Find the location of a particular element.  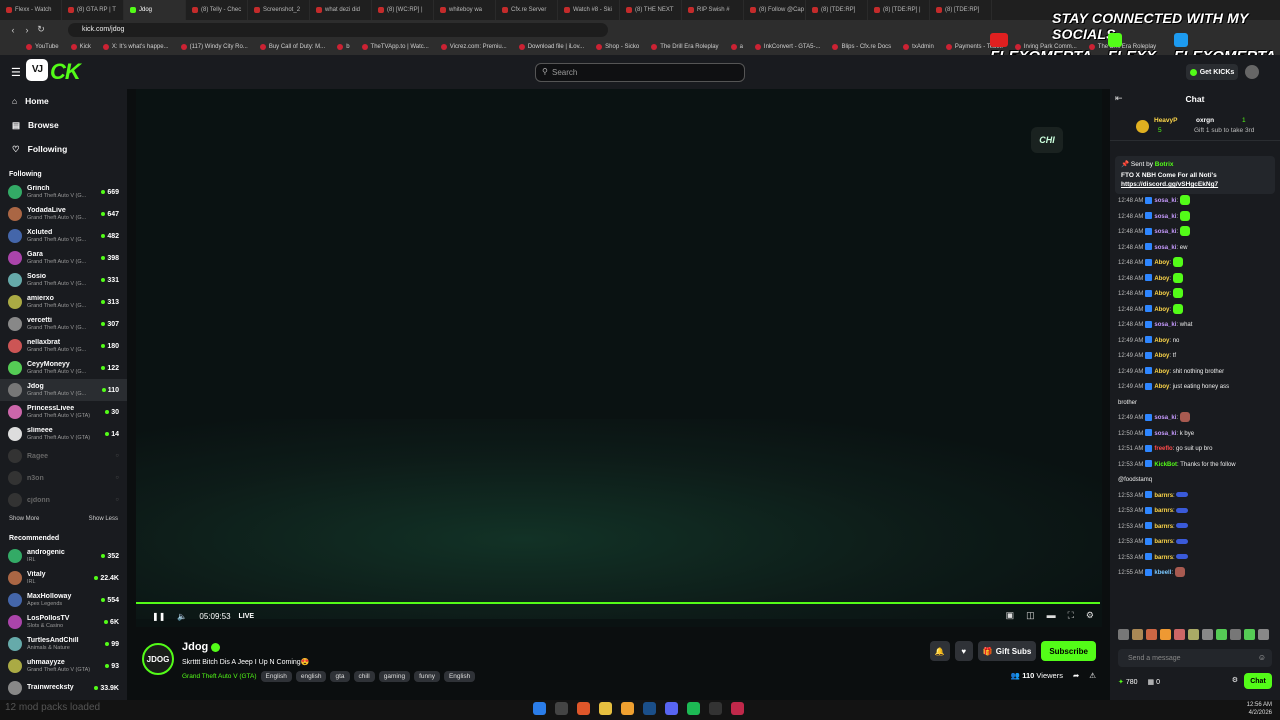

browser-tab: (8) [WC:RP] | is located at coordinates (403, 10).